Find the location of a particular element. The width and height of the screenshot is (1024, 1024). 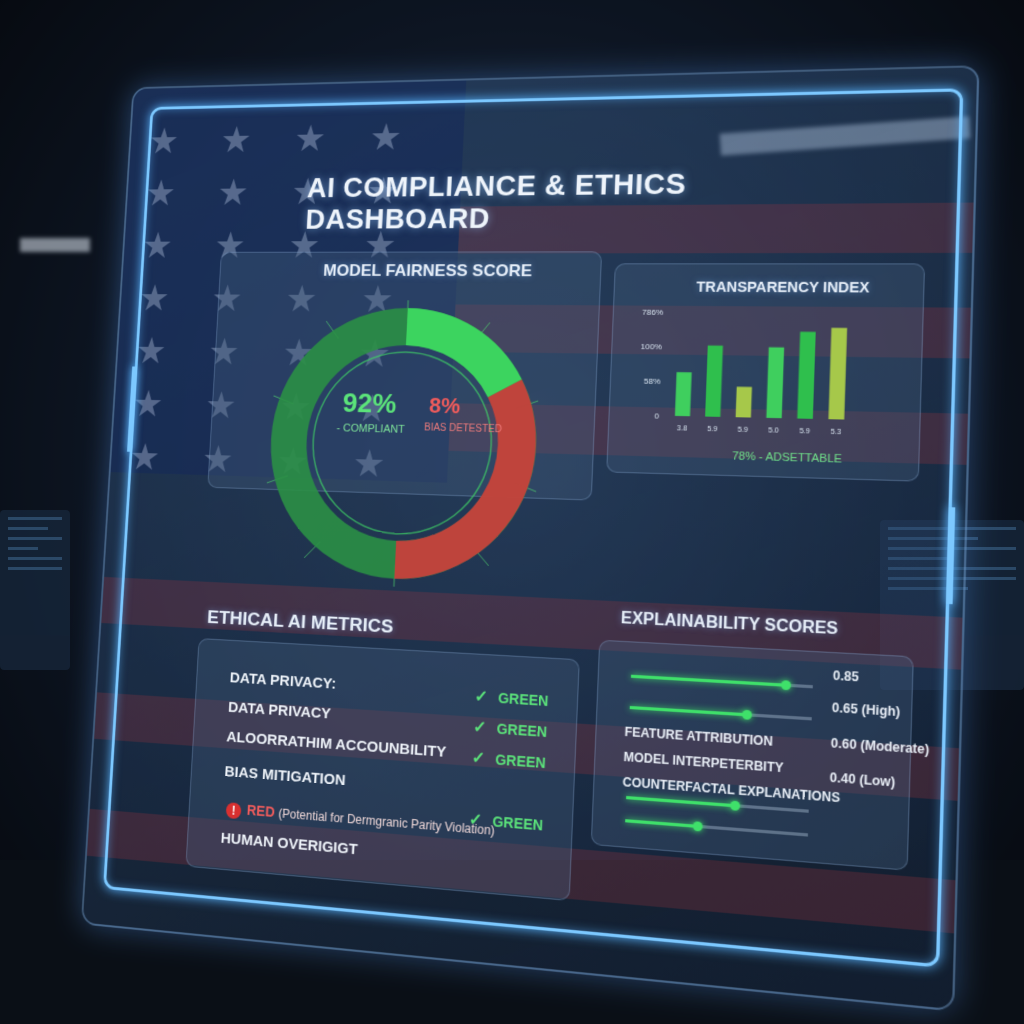

bias-warning-status: RED is located at coordinates (260, 811).